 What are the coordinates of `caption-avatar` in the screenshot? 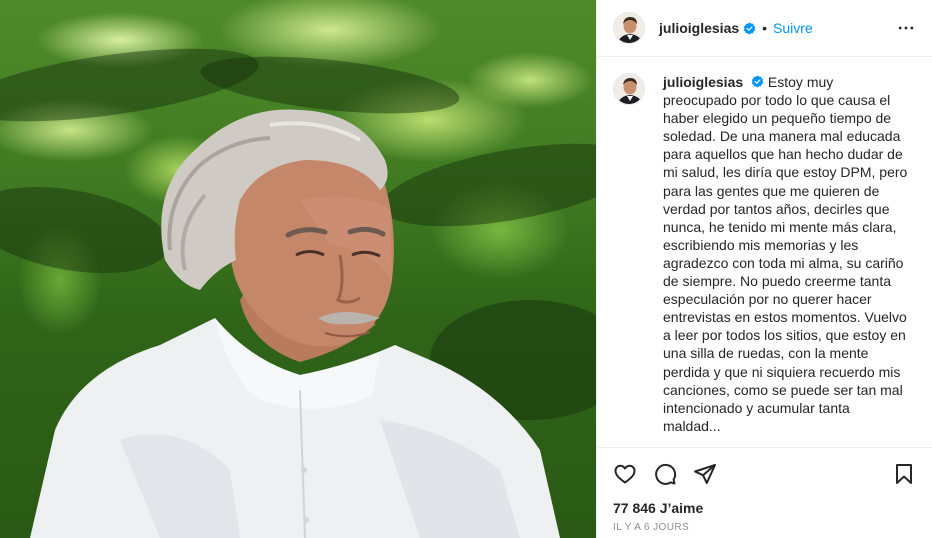 It's located at (629, 89).